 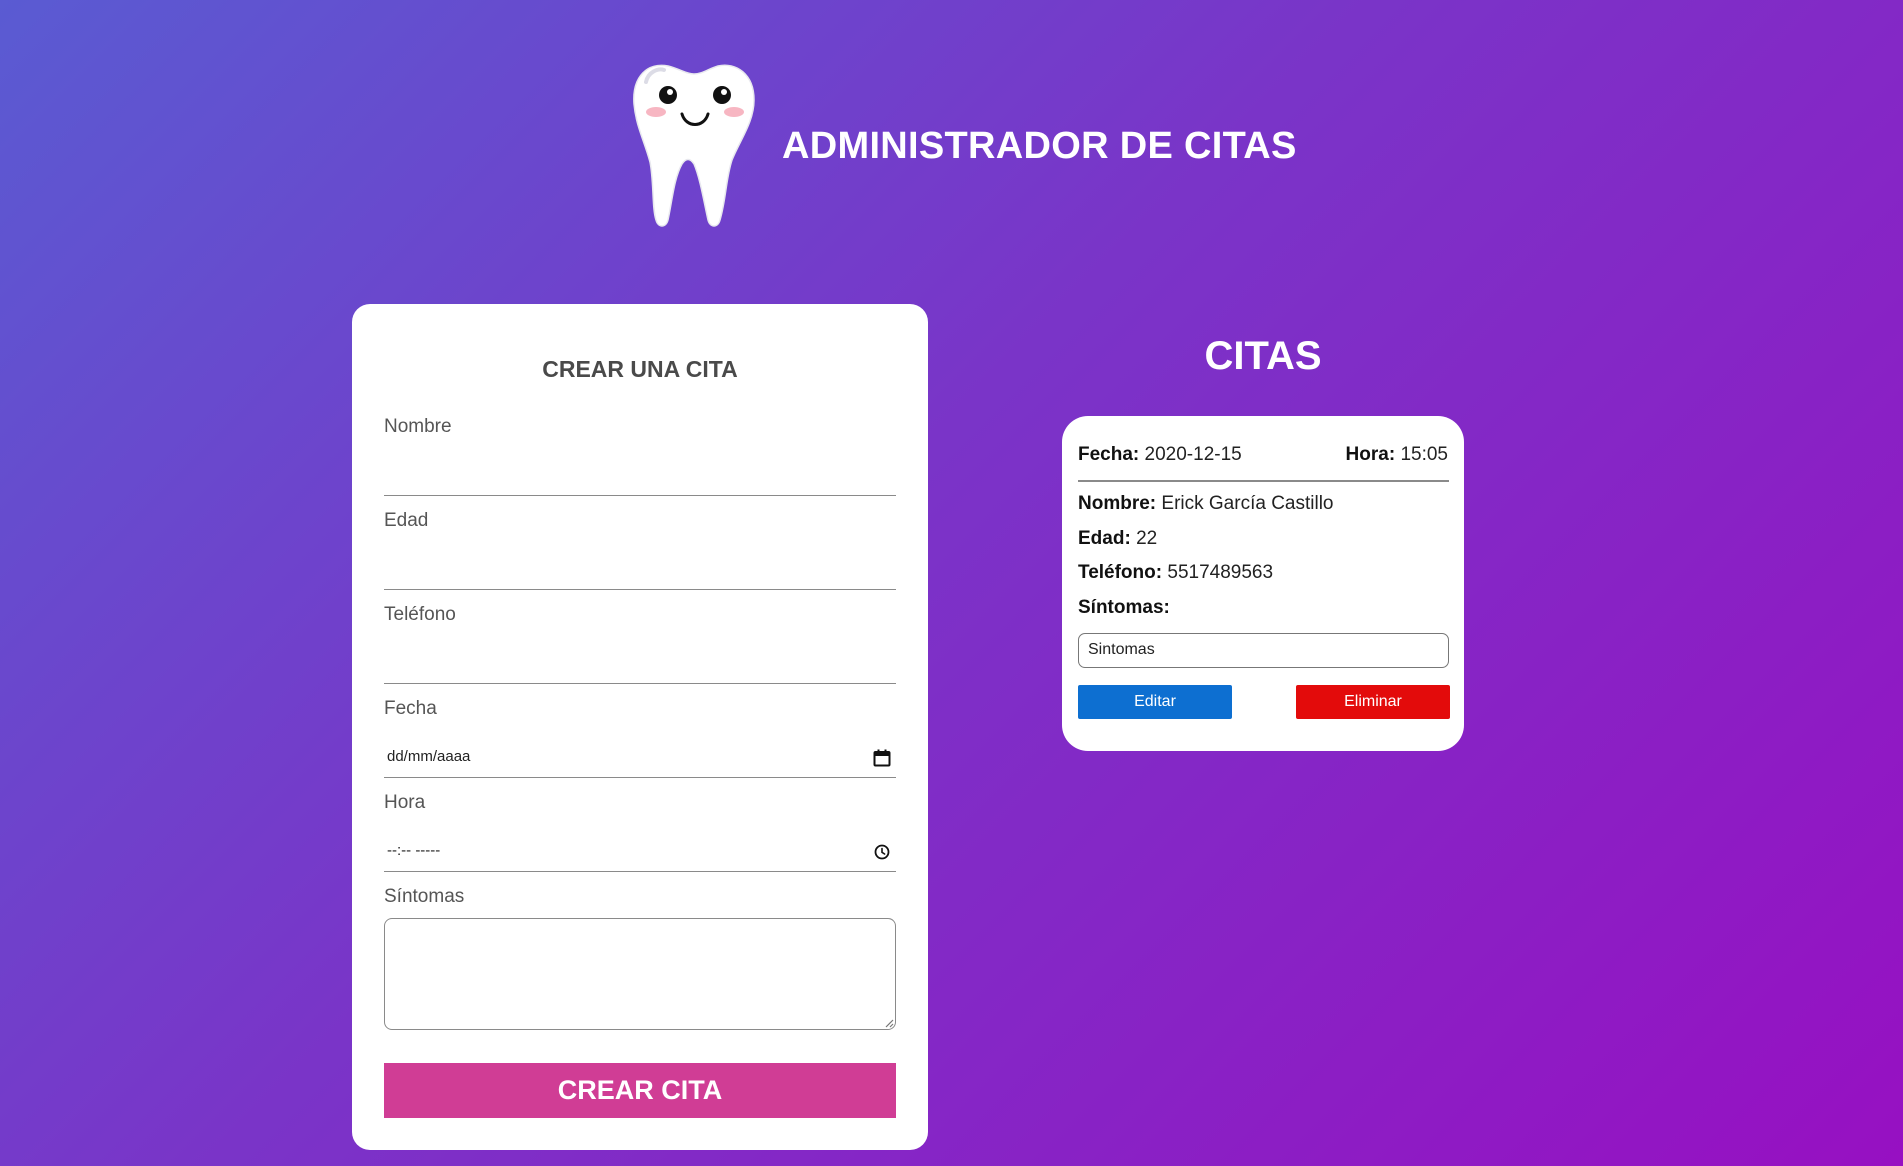 I want to click on appointment-name: Nombre: Erick García Castillo, so click(x=1206, y=504).